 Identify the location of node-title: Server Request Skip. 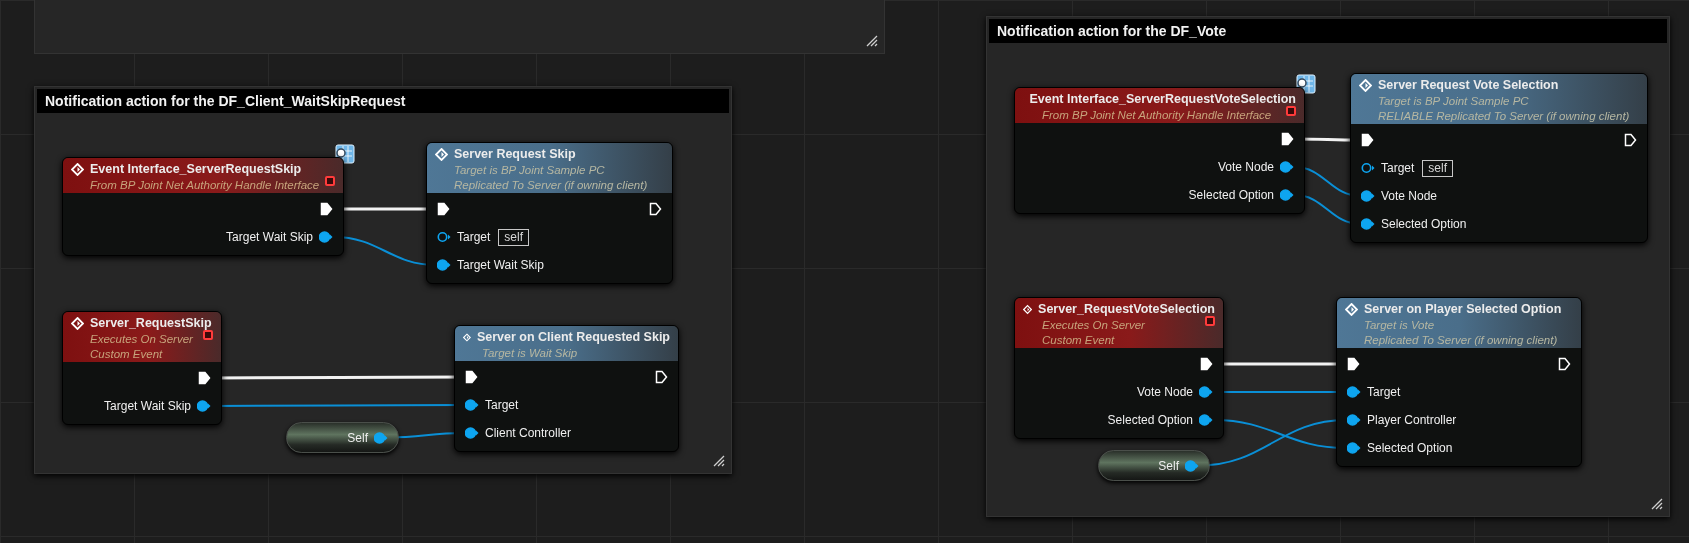
(515, 154).